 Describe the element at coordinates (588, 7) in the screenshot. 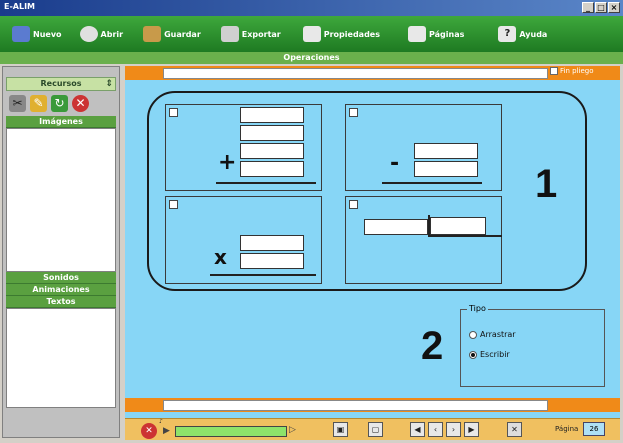

I see `minimize-button: _` at that location.